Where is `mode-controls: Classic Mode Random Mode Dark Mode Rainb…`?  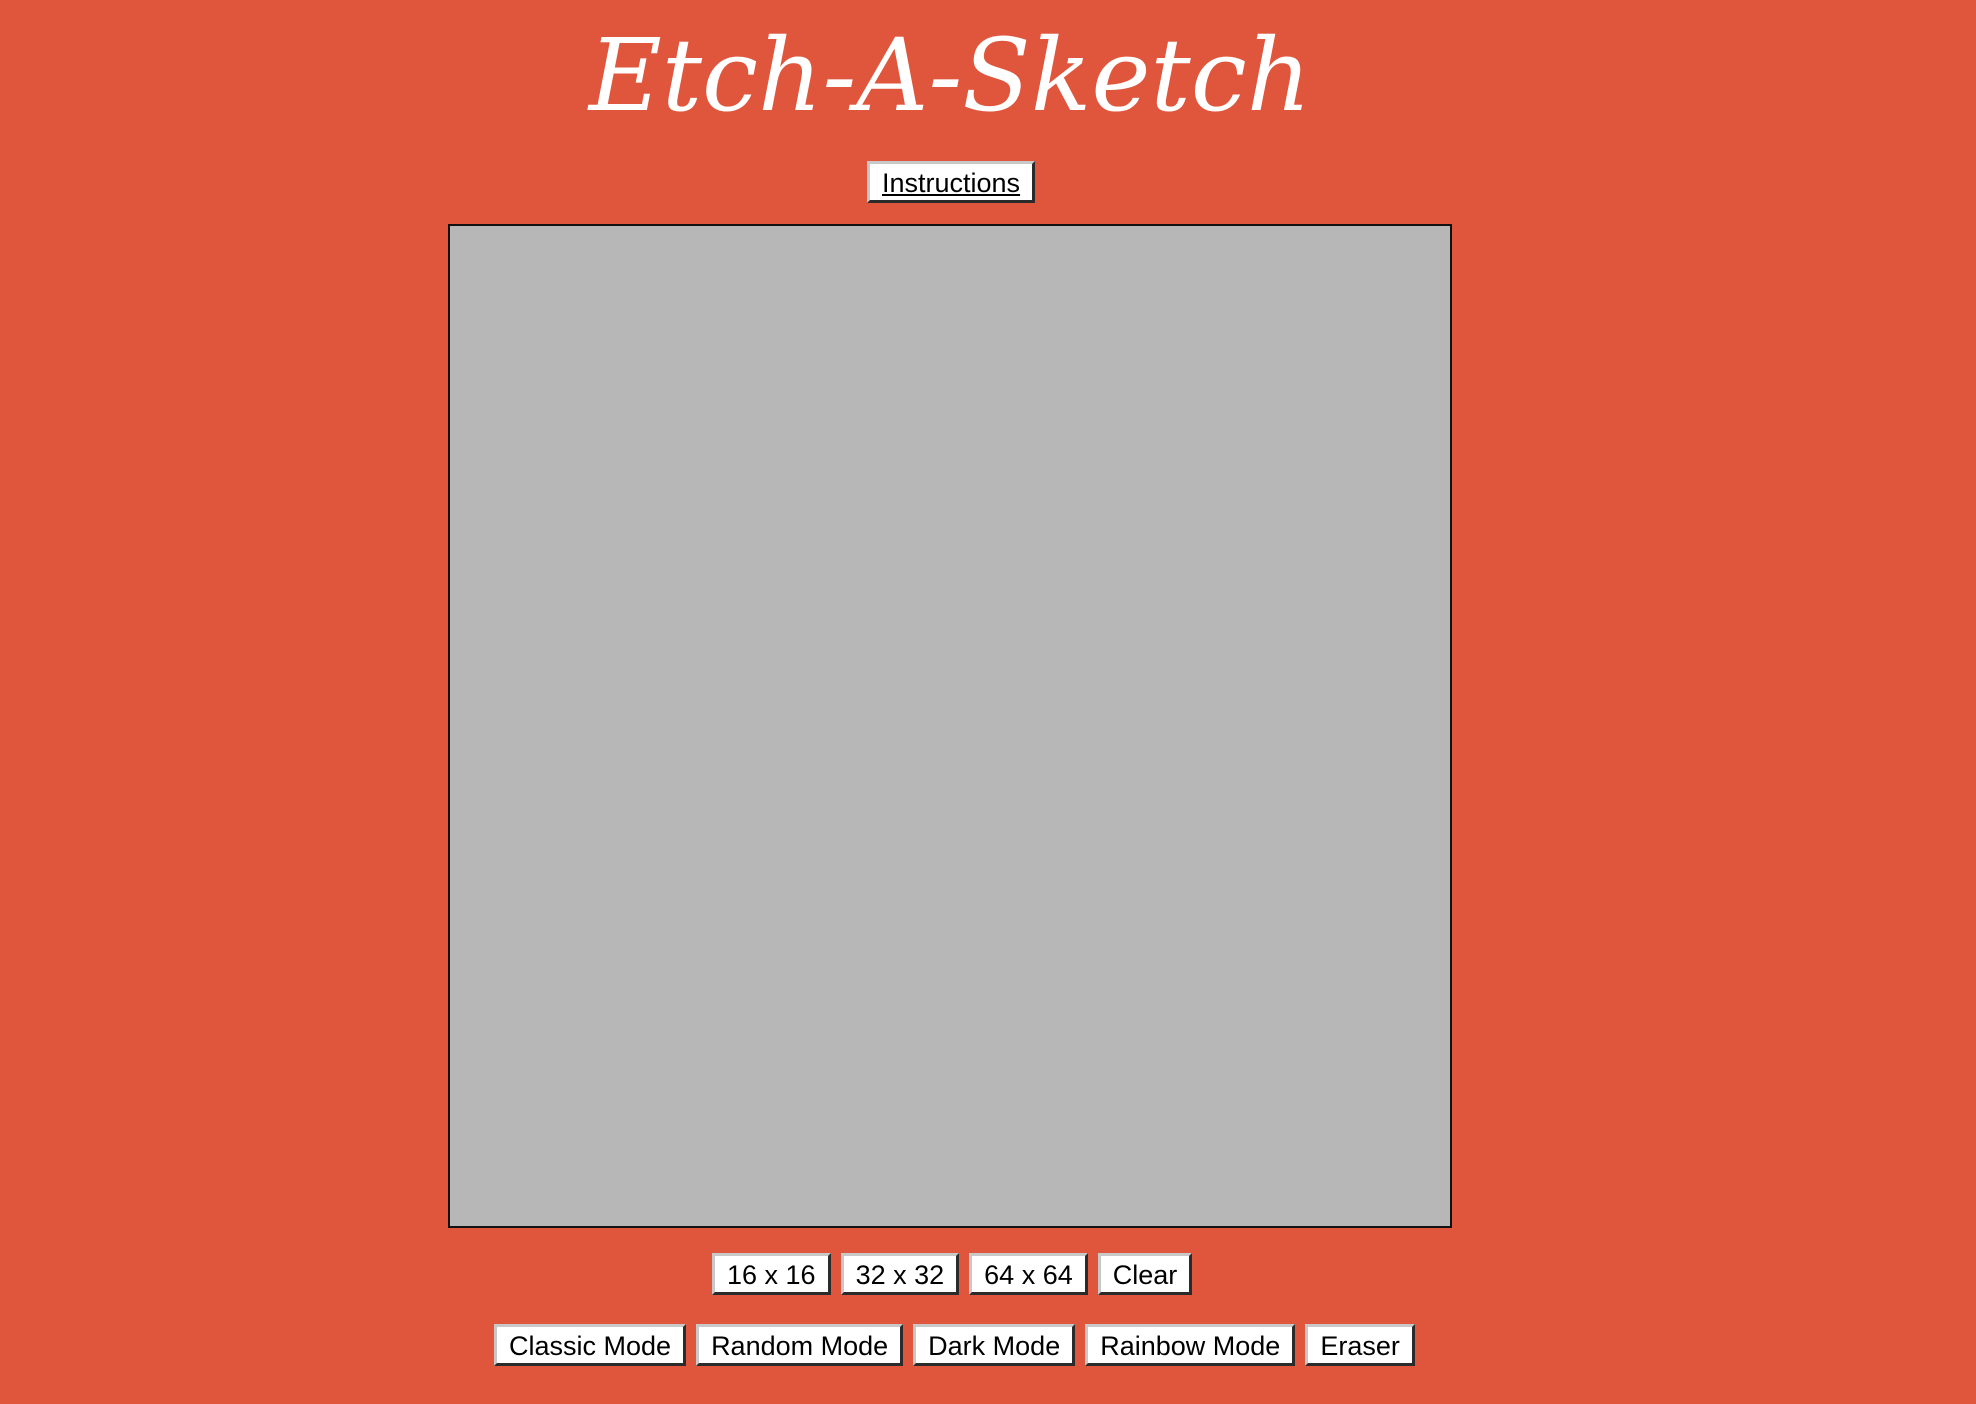 mode-controls: Classic Mode Random Mode Dark Mode Rainb… is located at coordinates (954, 1345).